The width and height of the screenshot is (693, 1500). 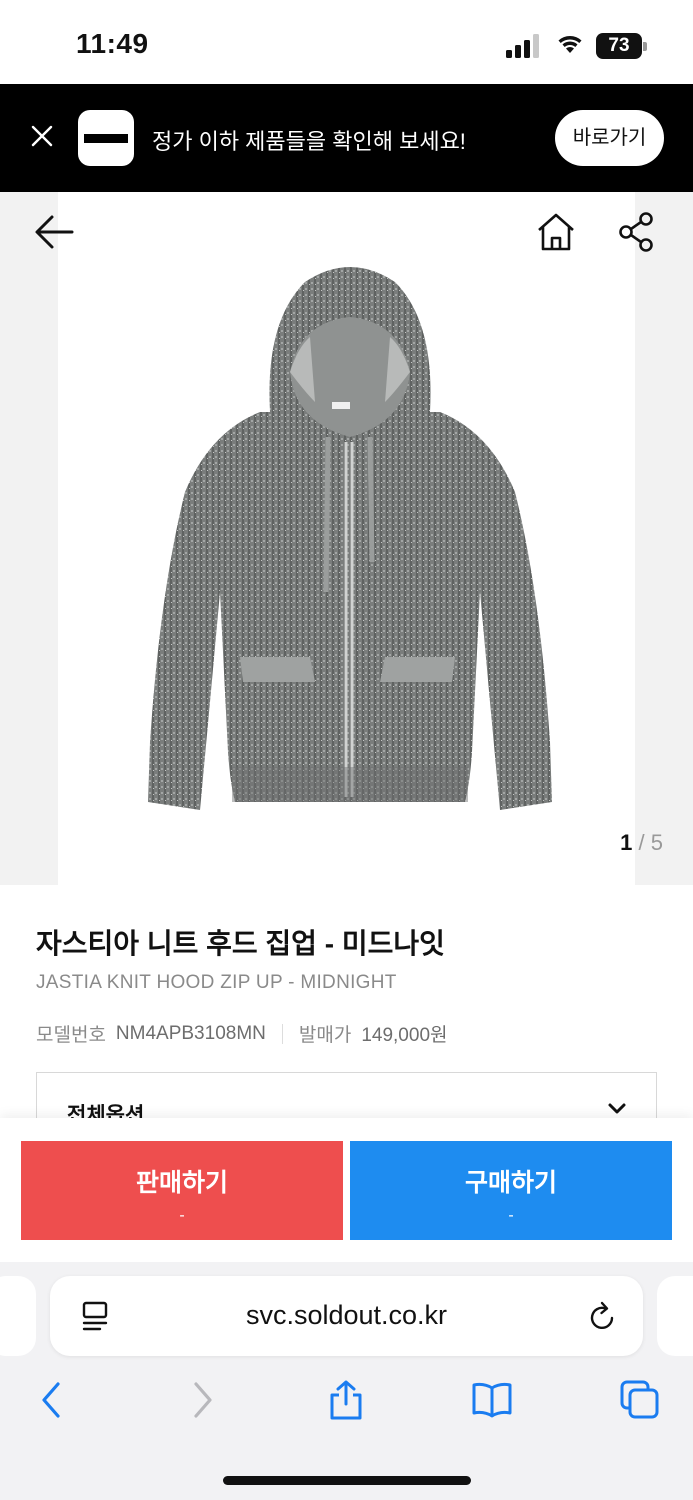 What do you see at coordinates (510, 1183) in the screenshot?
I see `buy-button-label: 구매하기` at bounding box center [510, 1183].